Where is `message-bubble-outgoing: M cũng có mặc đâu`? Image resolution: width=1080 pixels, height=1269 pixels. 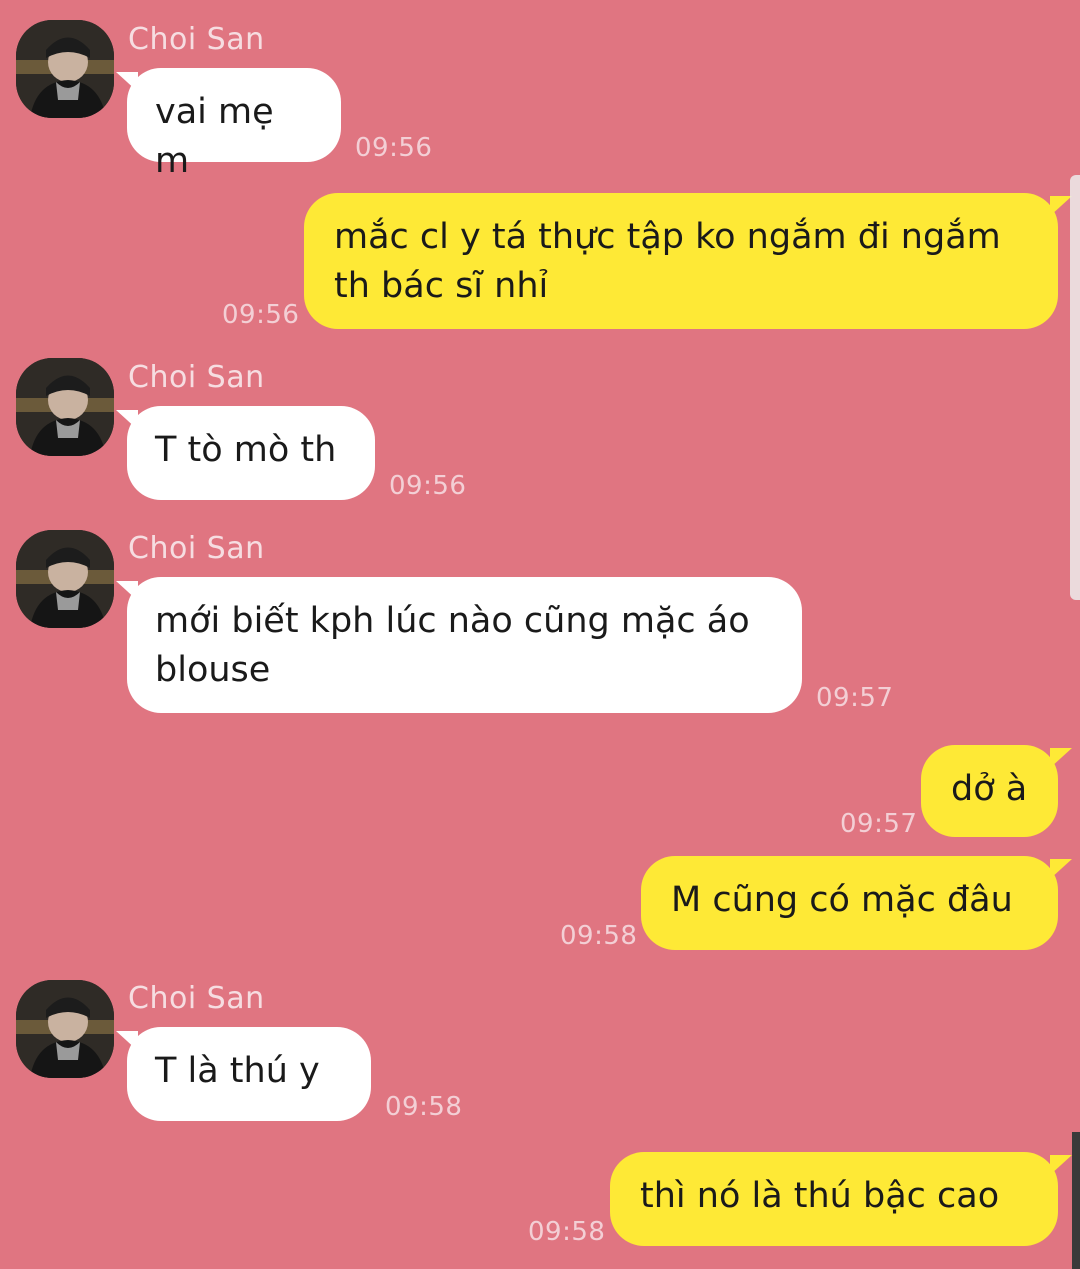
message-bubble-outgoing: M cũng có mặc đâu is located at coordinates (849, 903).